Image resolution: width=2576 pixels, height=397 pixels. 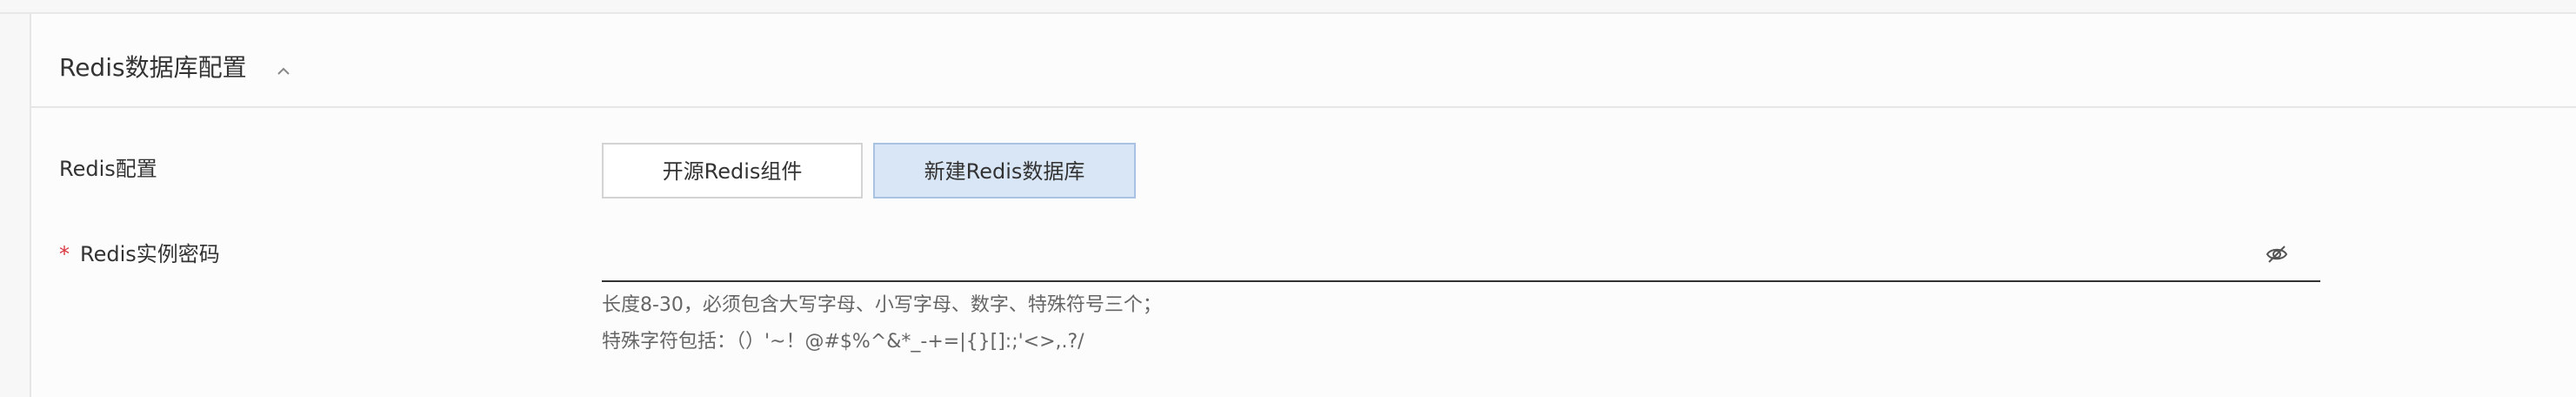 What do you see at coordinates (1430, 256) in the screenshot?
I see `redis-password-input` at bounding box center [1430, 256].